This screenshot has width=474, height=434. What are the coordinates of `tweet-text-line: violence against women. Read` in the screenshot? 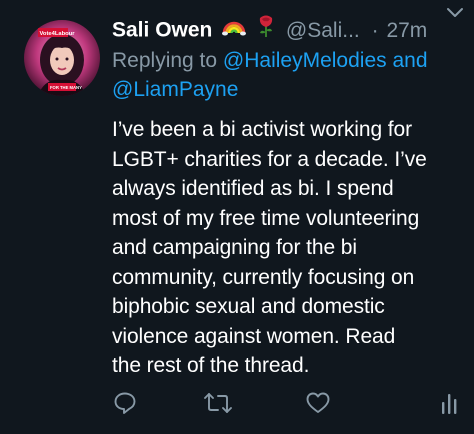 It's located at (254, 336).